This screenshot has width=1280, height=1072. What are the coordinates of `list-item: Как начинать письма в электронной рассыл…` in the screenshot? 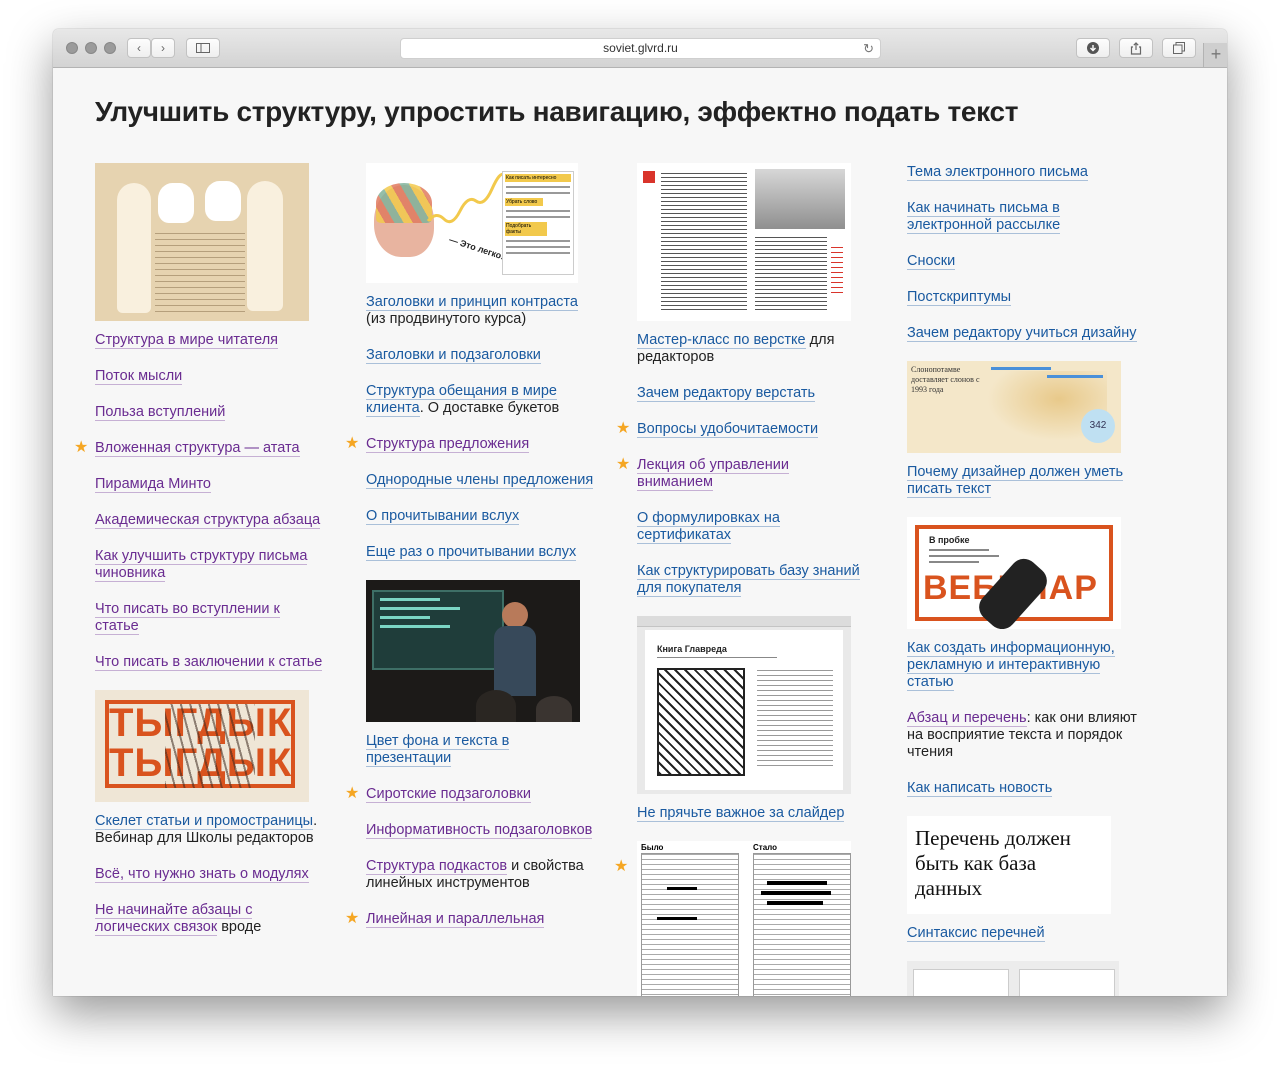 It's located at (1022, 217).